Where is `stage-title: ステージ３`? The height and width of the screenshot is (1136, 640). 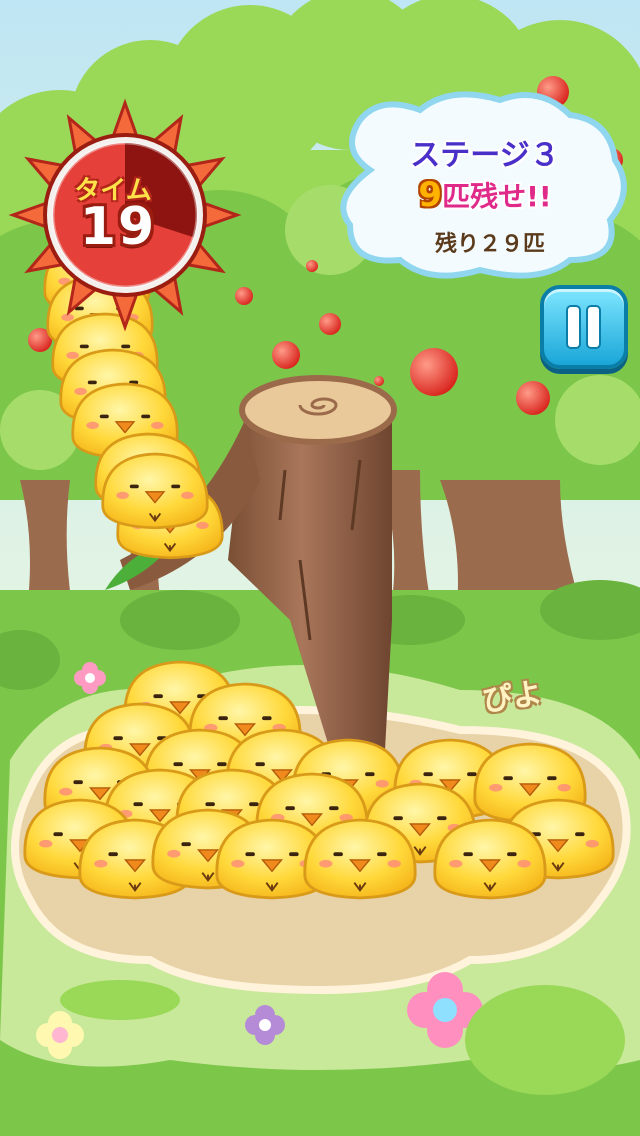
stage-title: ステージ３ is located at coordinates (485, 155).